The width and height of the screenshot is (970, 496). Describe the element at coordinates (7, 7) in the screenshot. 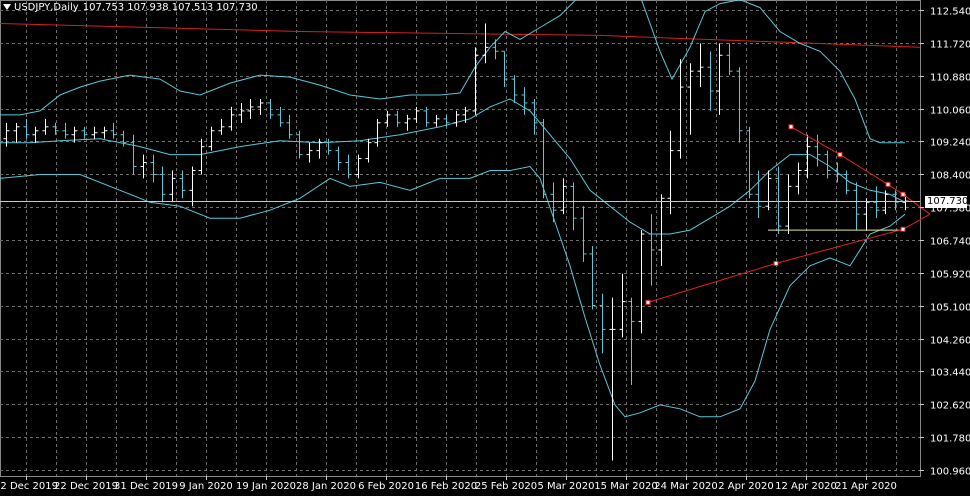

I see `dropdown-triangle-icon` at that location.